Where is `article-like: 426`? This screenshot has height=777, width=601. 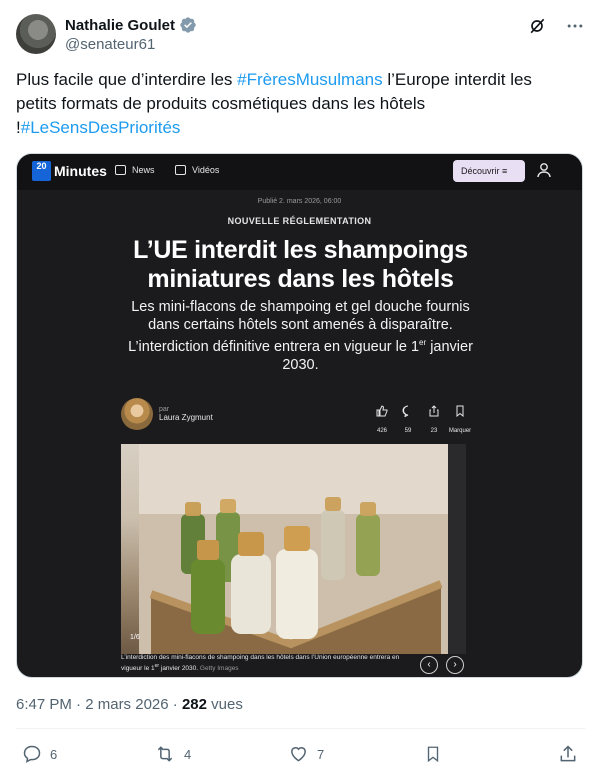 article-like: 426 is located at coordinates (382, 419).